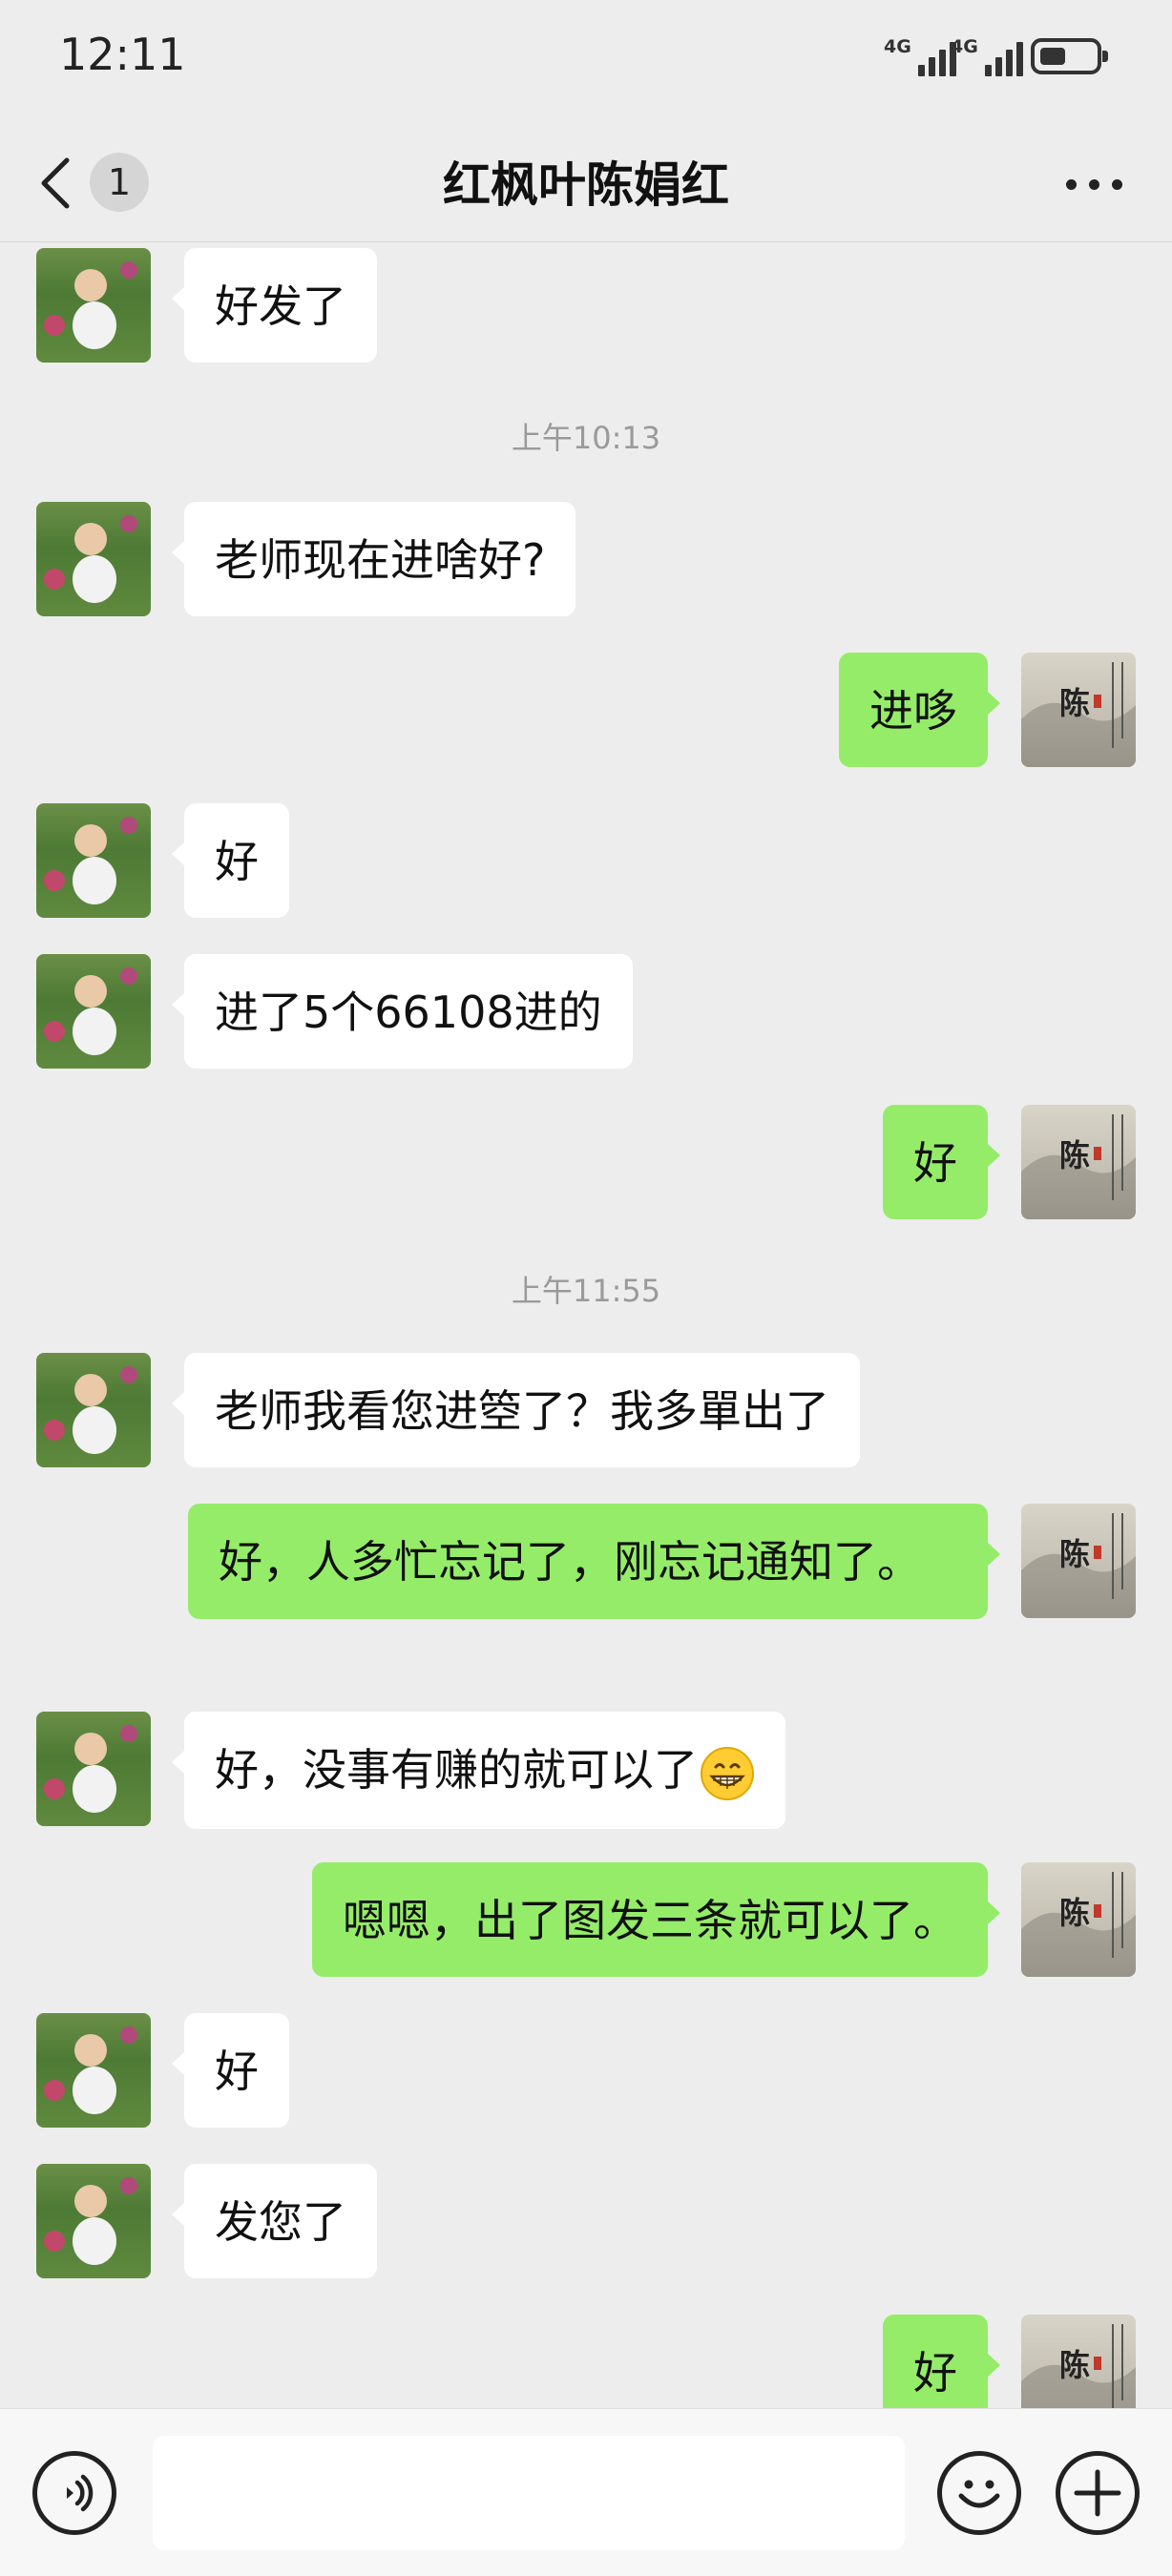 This screenshot has height=2576, width=1172. I want to click on message-bubble: 发您了, so click(274, 2221).